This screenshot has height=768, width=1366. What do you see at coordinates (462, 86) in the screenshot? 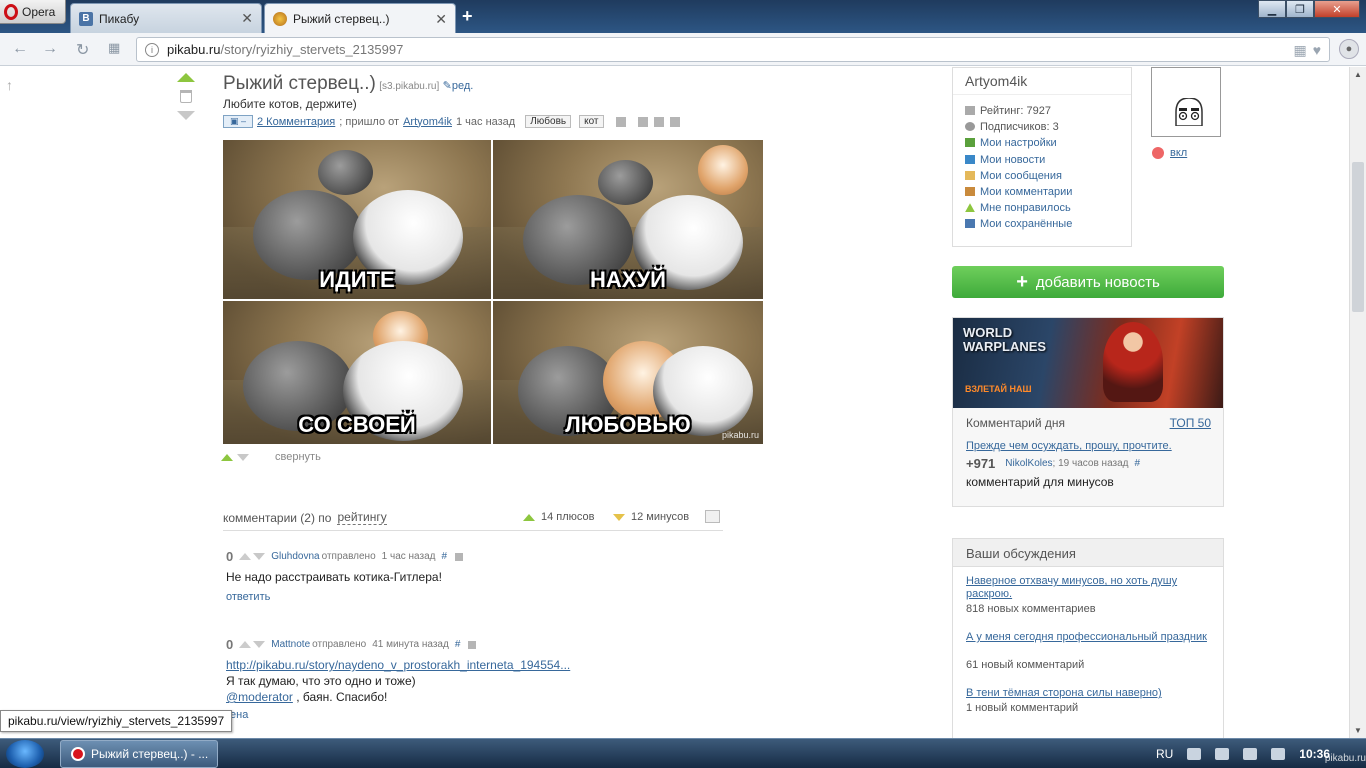
I see `edit-label: ред.` at bounding box center [462, 86].